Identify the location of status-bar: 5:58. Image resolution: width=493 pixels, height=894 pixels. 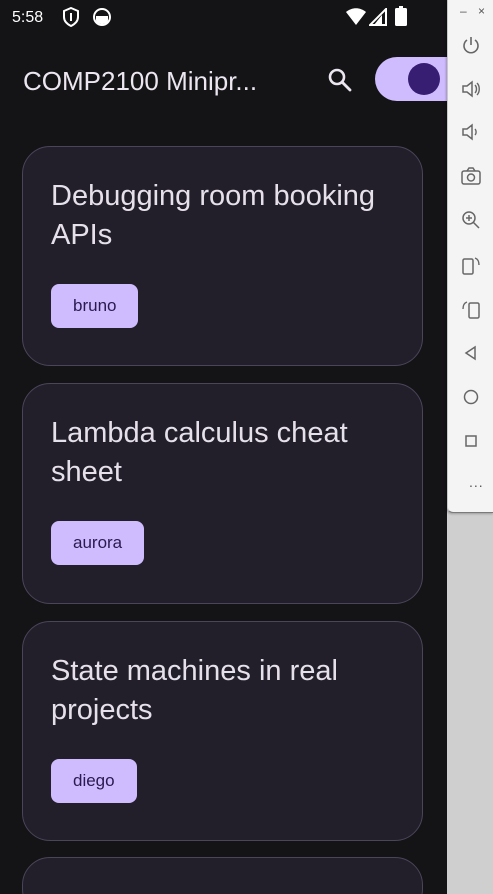
(223, 18).